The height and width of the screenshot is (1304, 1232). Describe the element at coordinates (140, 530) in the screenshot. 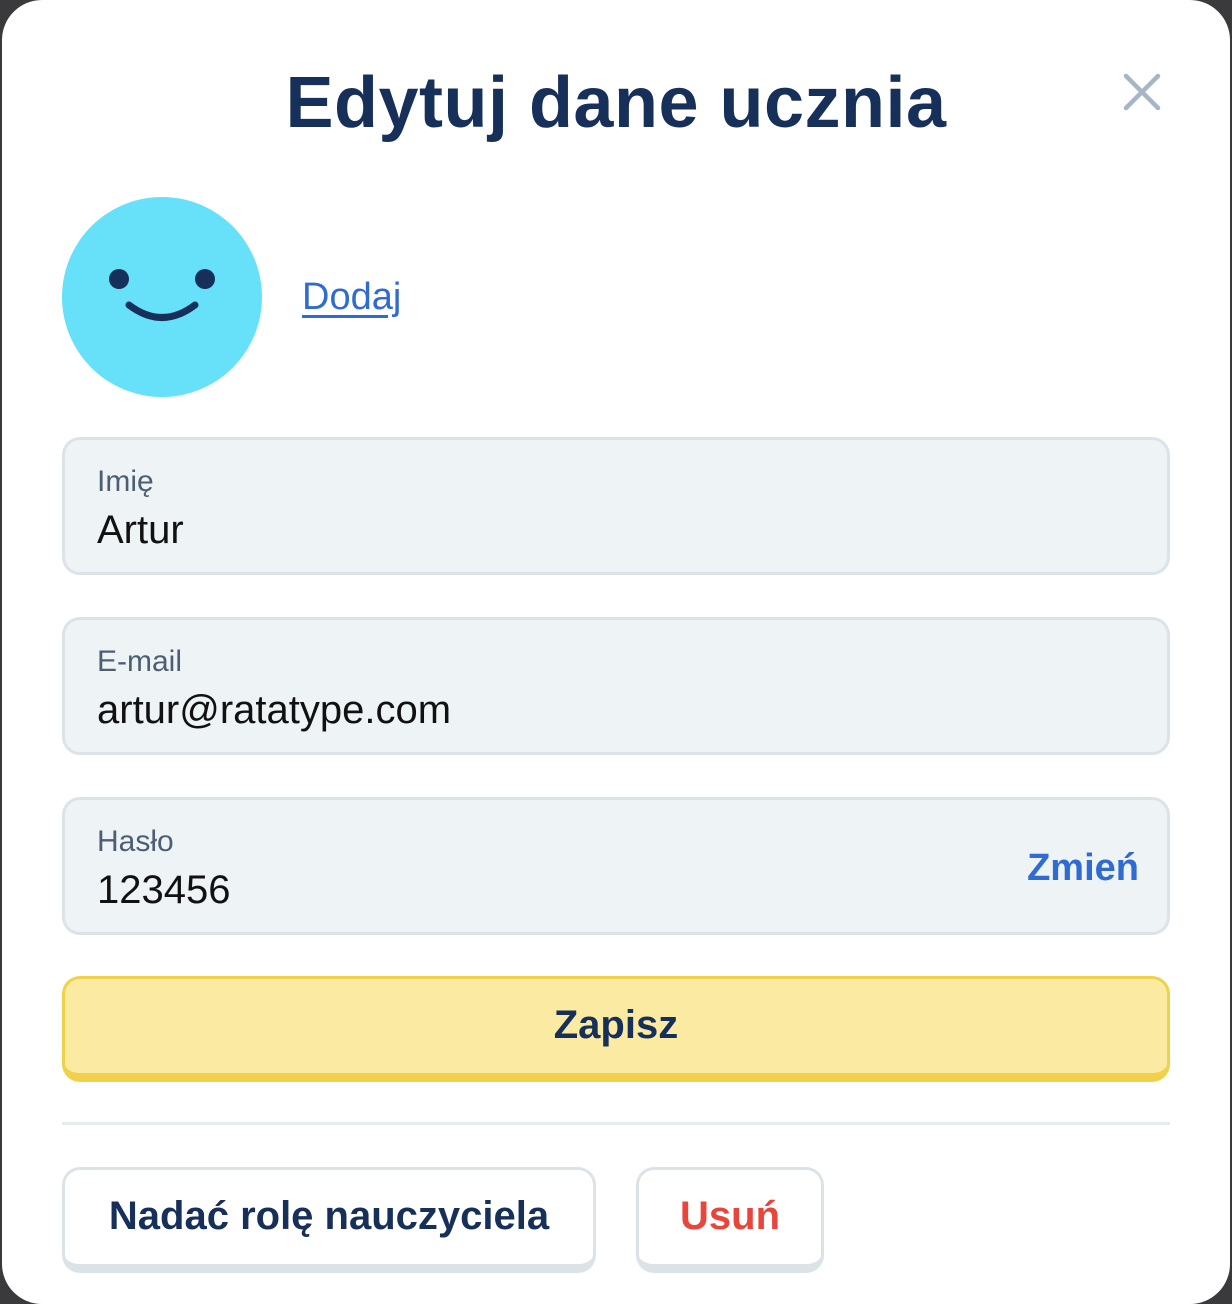

I see `name-field-value: Artur` at that location.